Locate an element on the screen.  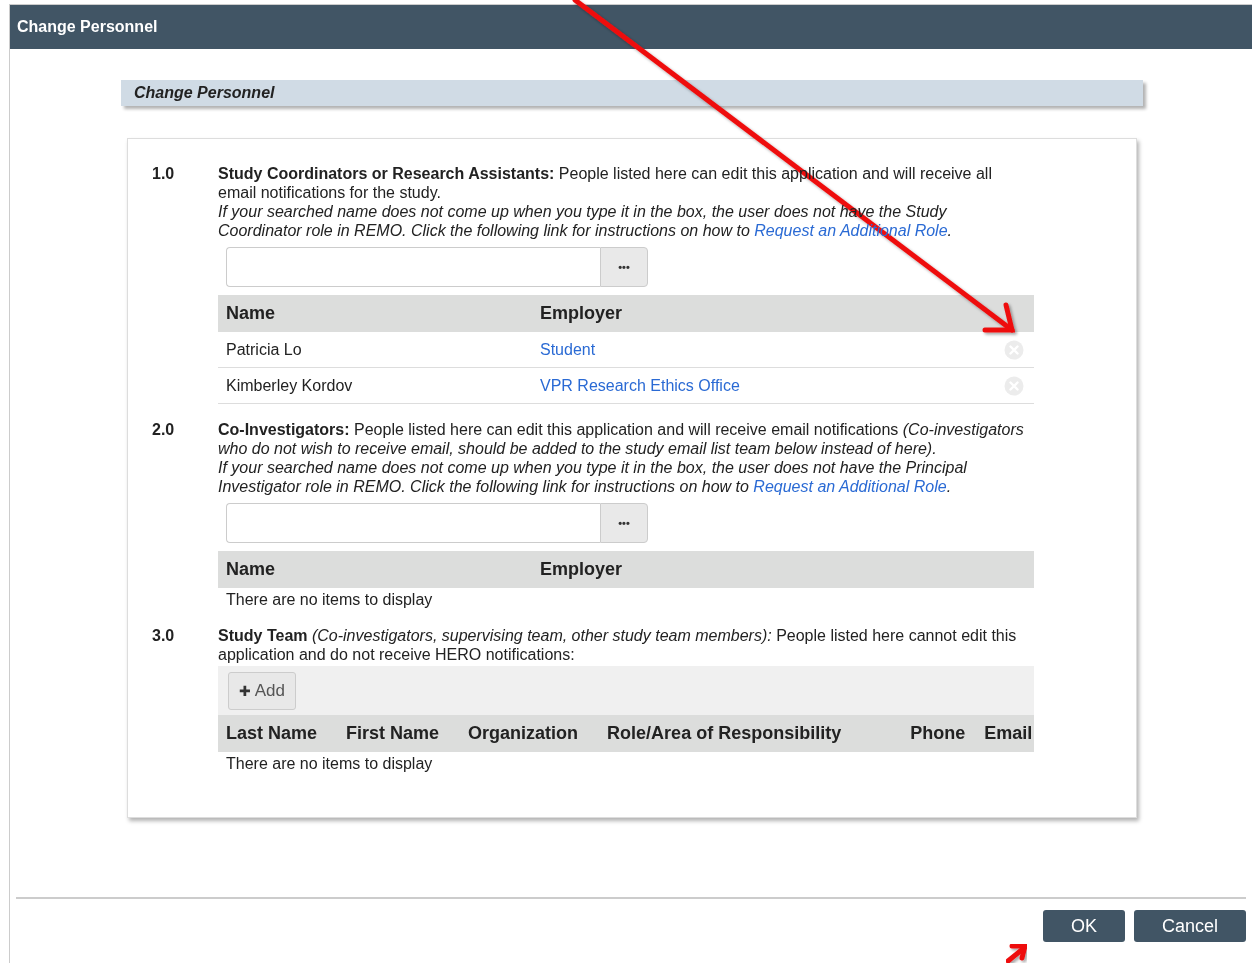
table-cell-text: Patricia Lo is located at coordinates (264, 349).